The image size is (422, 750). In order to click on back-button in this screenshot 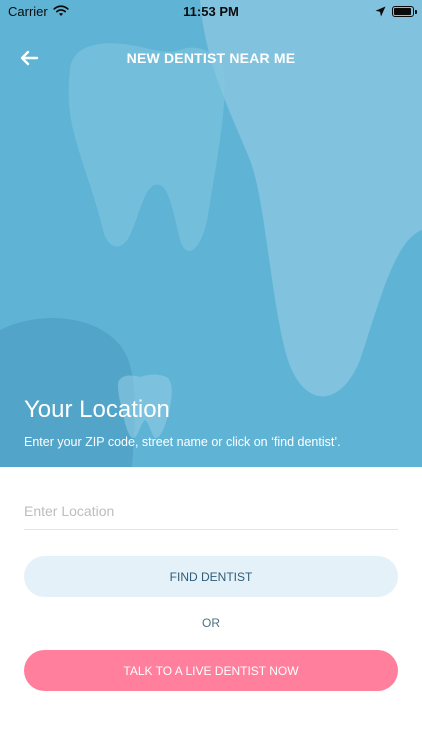, I will do `click(29, 58)`.